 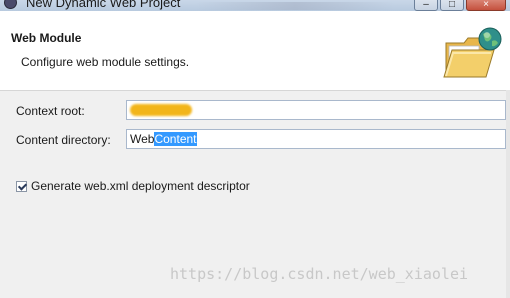 I want to click on page-title: Web Module, so click(x=46, y=38).